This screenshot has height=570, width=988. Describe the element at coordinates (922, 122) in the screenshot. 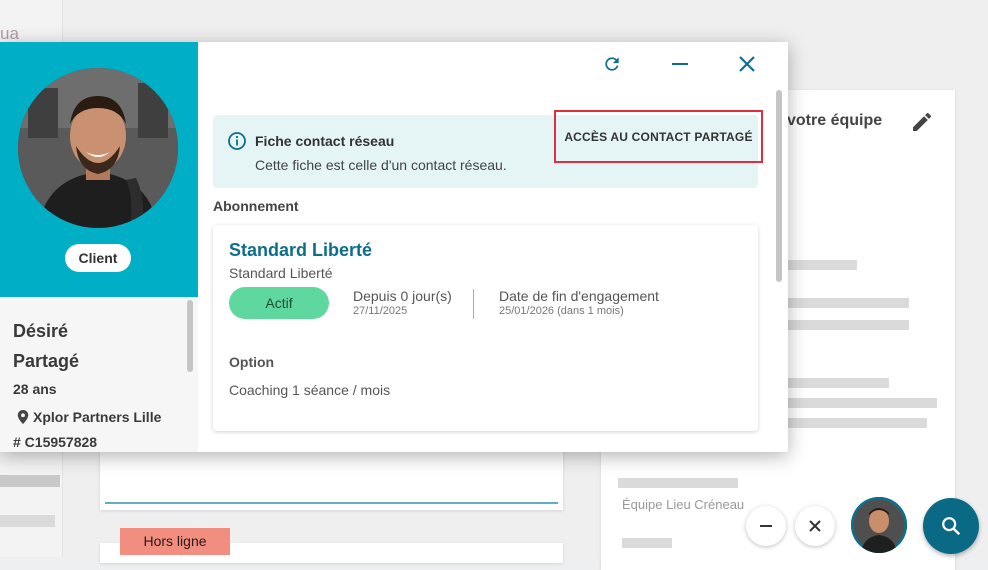

I see `edit-icon` at that location.